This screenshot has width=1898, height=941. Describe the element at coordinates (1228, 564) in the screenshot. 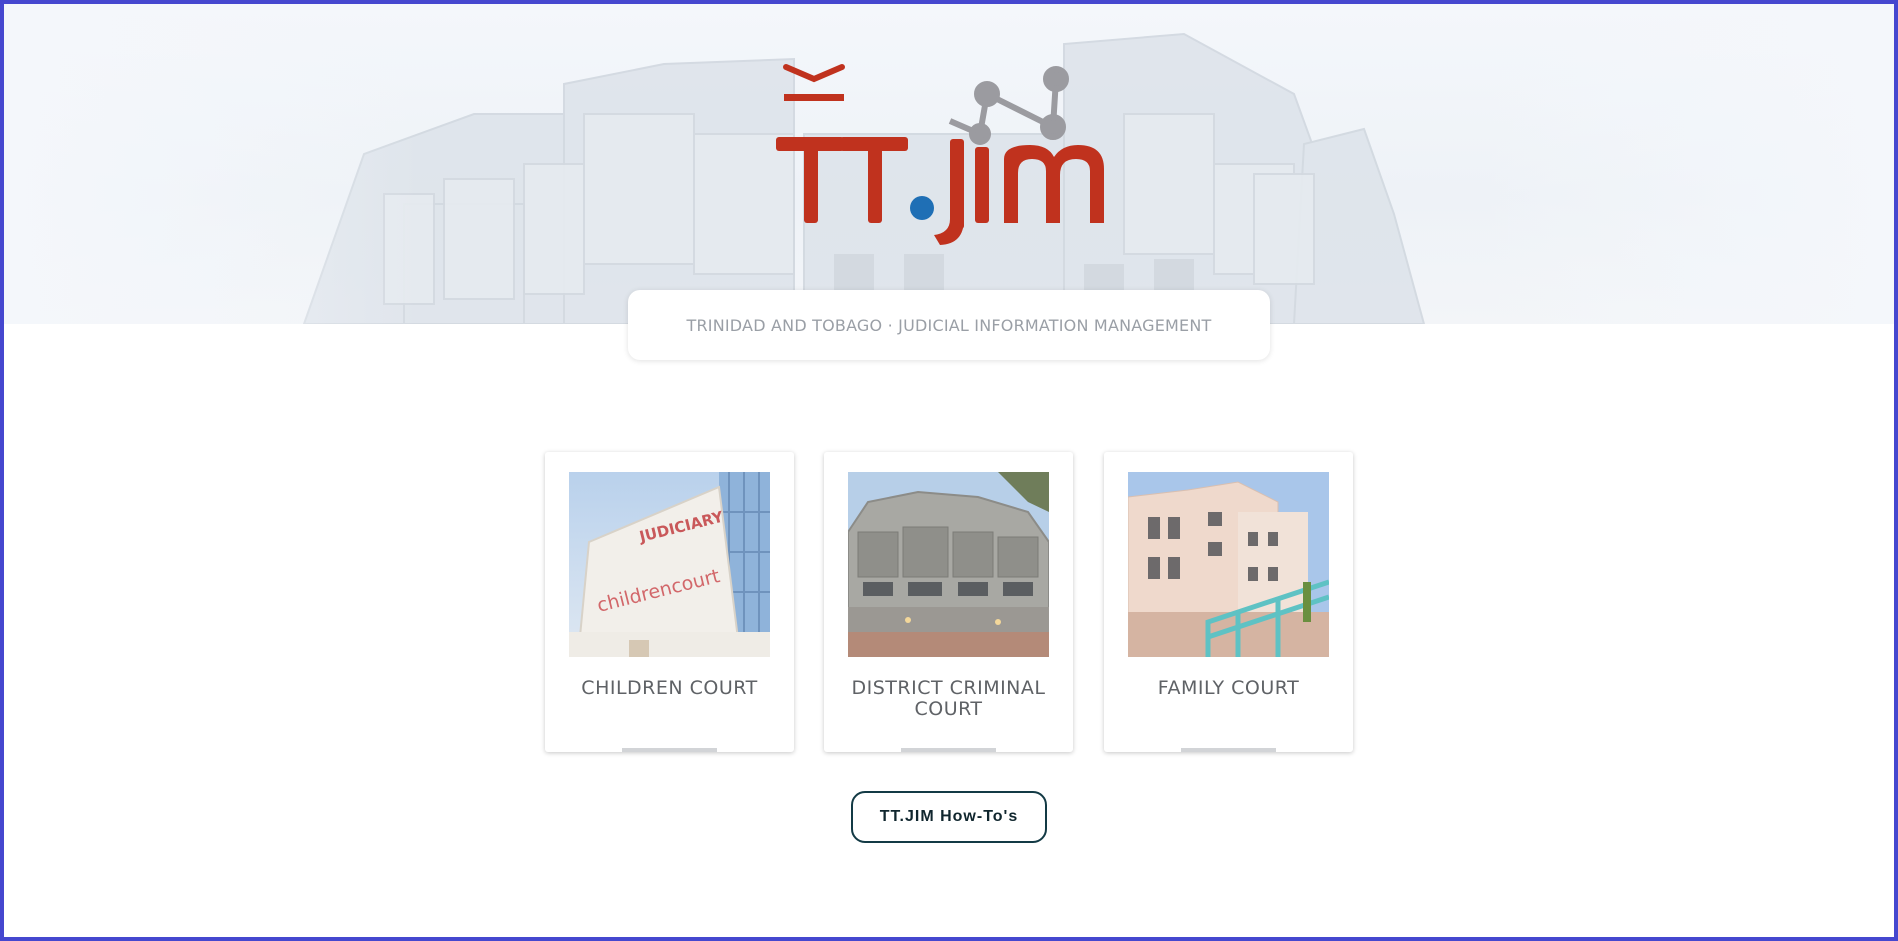

I see `family-court-photo` at that location.